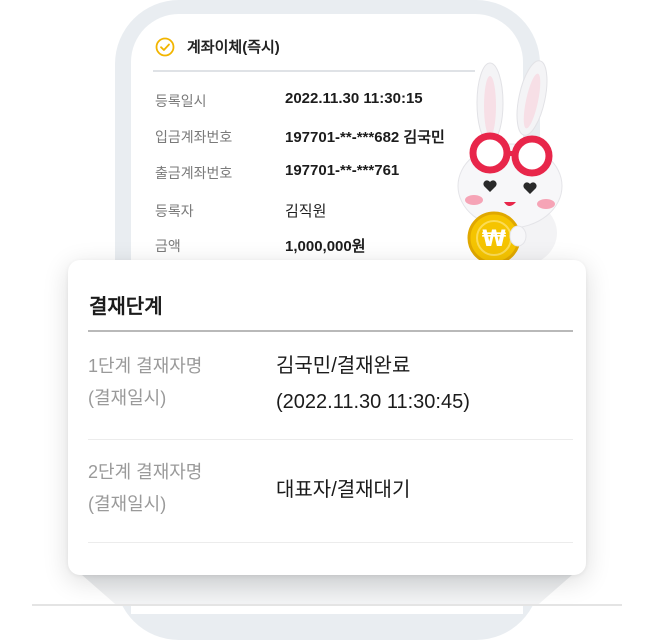 Image resolution: width=655 pixels, height=640 pixels. I want to click on phone-base-shadow, so click(327, 590).